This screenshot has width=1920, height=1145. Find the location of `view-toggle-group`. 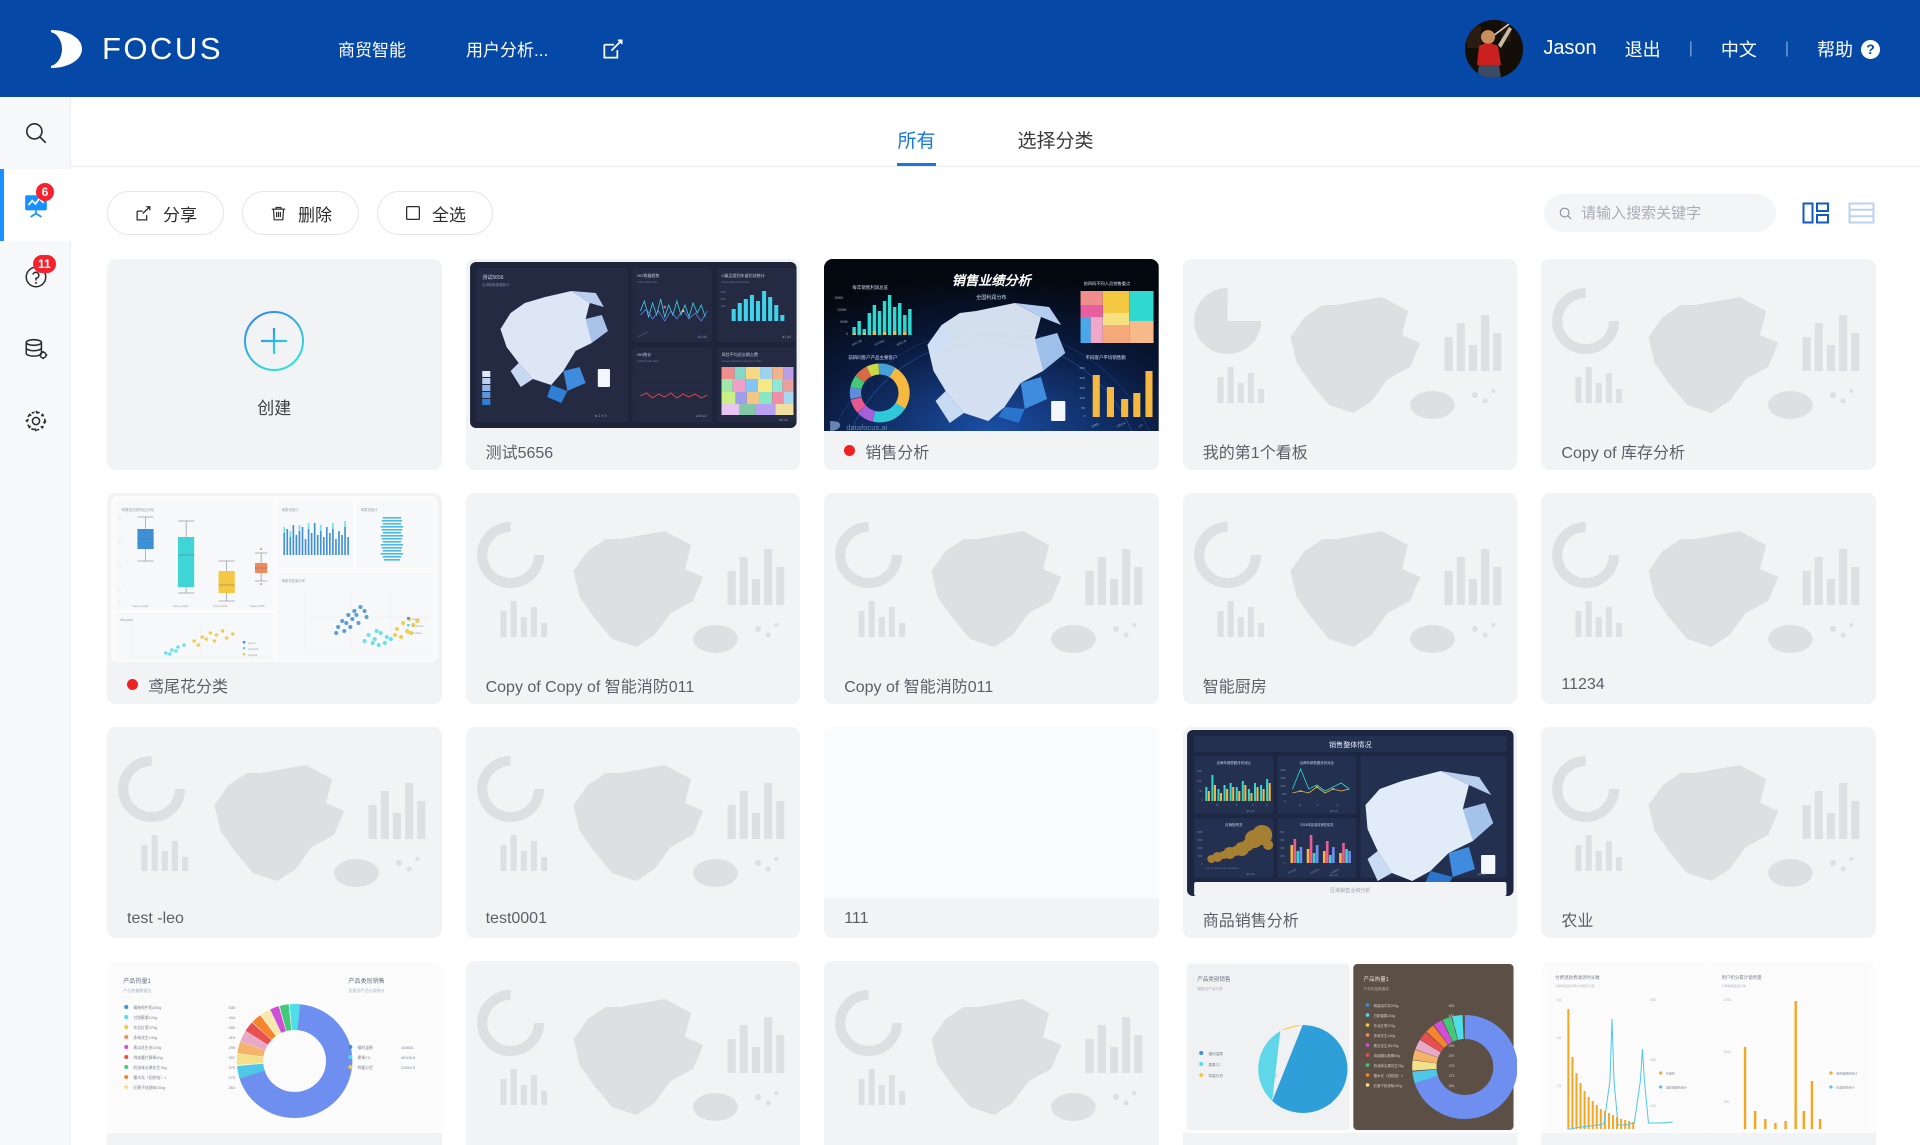

view-toggle-group is located at coordinates (1839, 213).